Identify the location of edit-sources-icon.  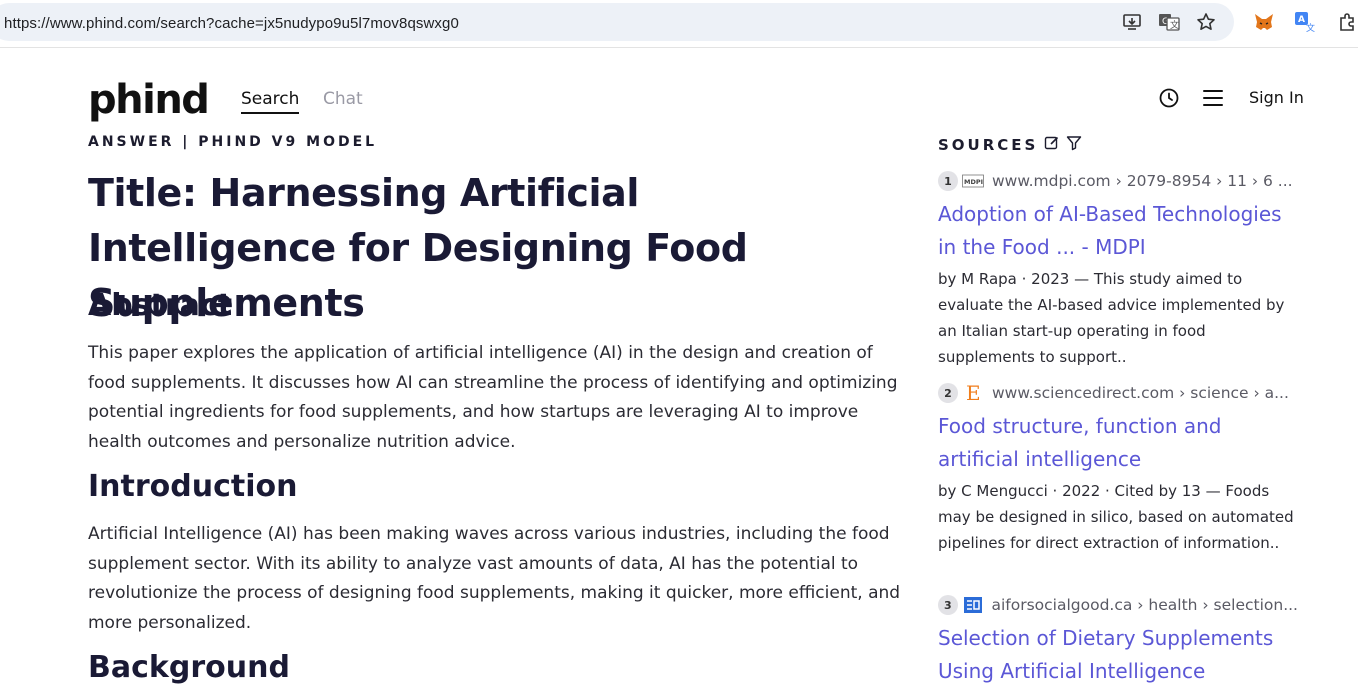
(1052, 145).